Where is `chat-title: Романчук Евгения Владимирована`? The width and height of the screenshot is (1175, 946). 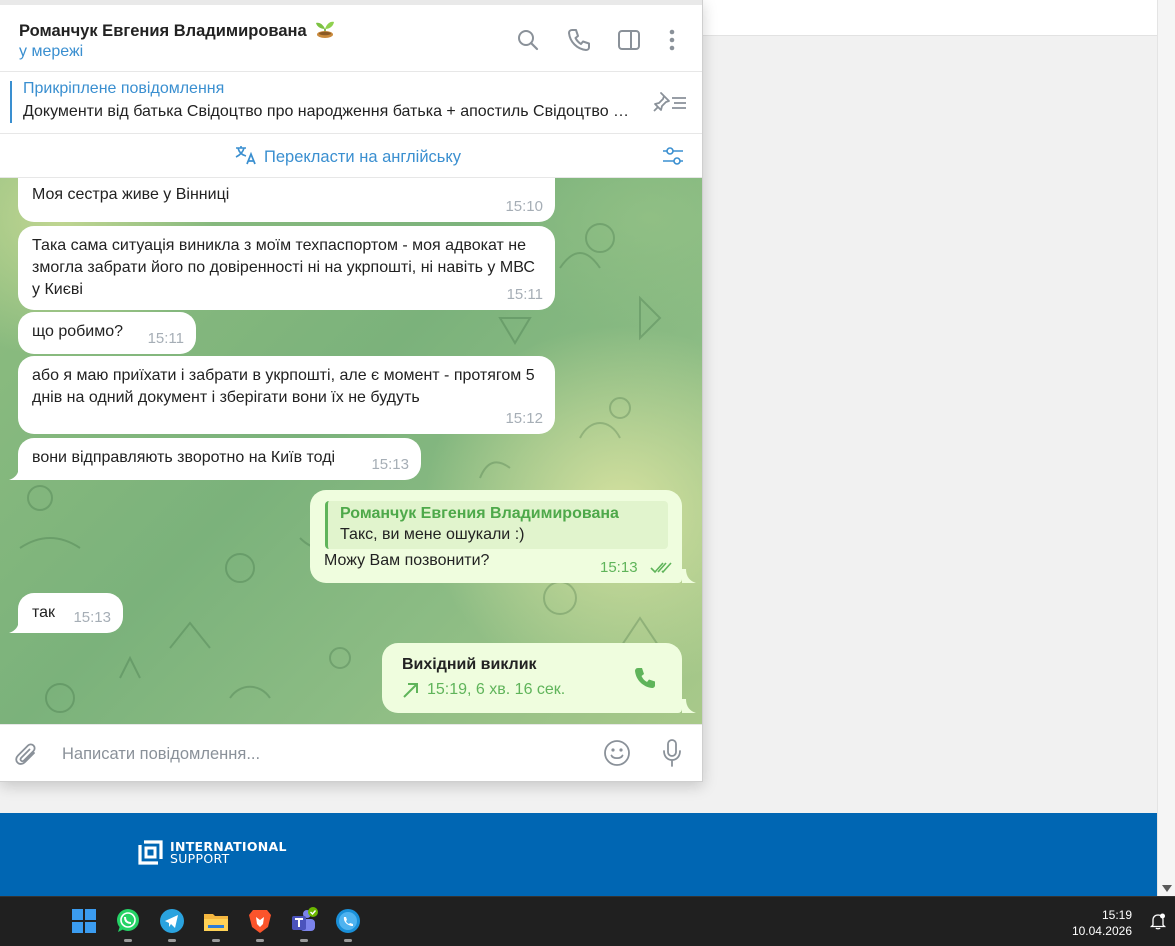 chat-title: Романчук Евгения Владимирована is located at coordinates (177, 30).